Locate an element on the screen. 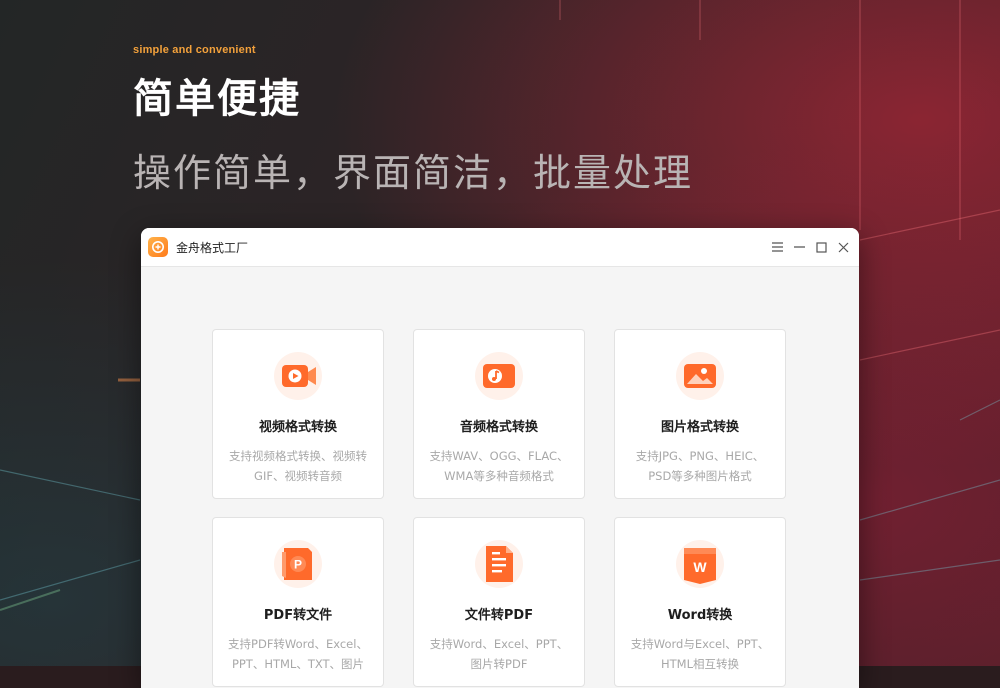 The width and height of the screenshot is (1000, 688). card-word-convert: W Word转换 支持Word与Excel、PPT、HTML相互转换 is located at coordinates (700, 602).